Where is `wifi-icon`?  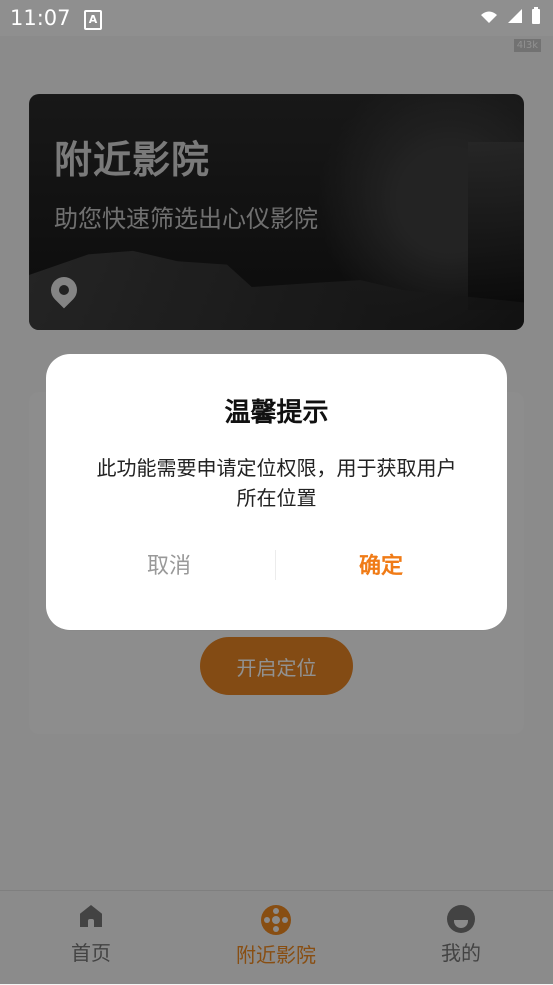
wifi-icon is located at coordinates (489, 17).